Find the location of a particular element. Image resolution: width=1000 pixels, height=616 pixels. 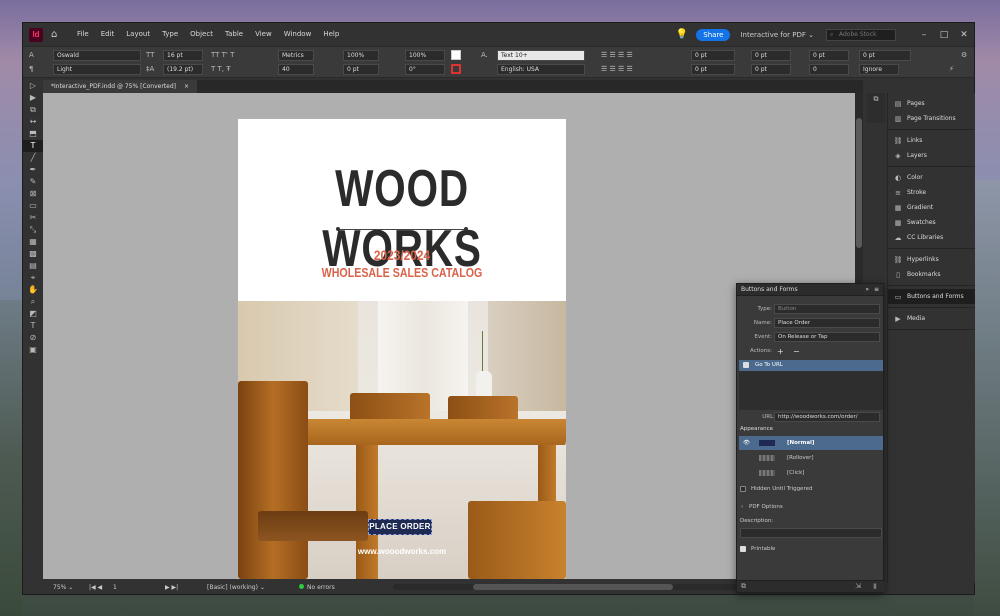

settings-gear-icon: ⚙ is located at coordinates (964, 55).